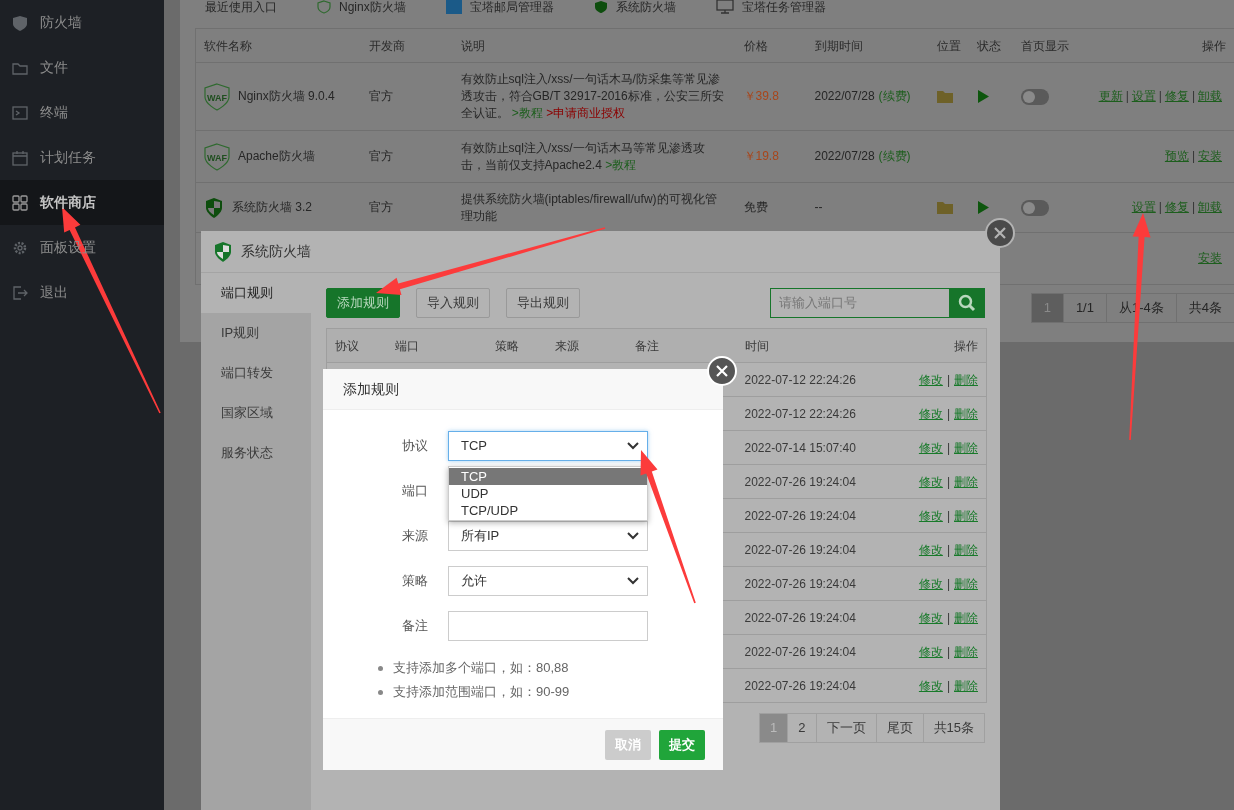 This screenshot has width=1234, height=810. Describe the element at coordinates (82, 157) in the screenshot. I see `sidebar-item: 计划任务` at that location.